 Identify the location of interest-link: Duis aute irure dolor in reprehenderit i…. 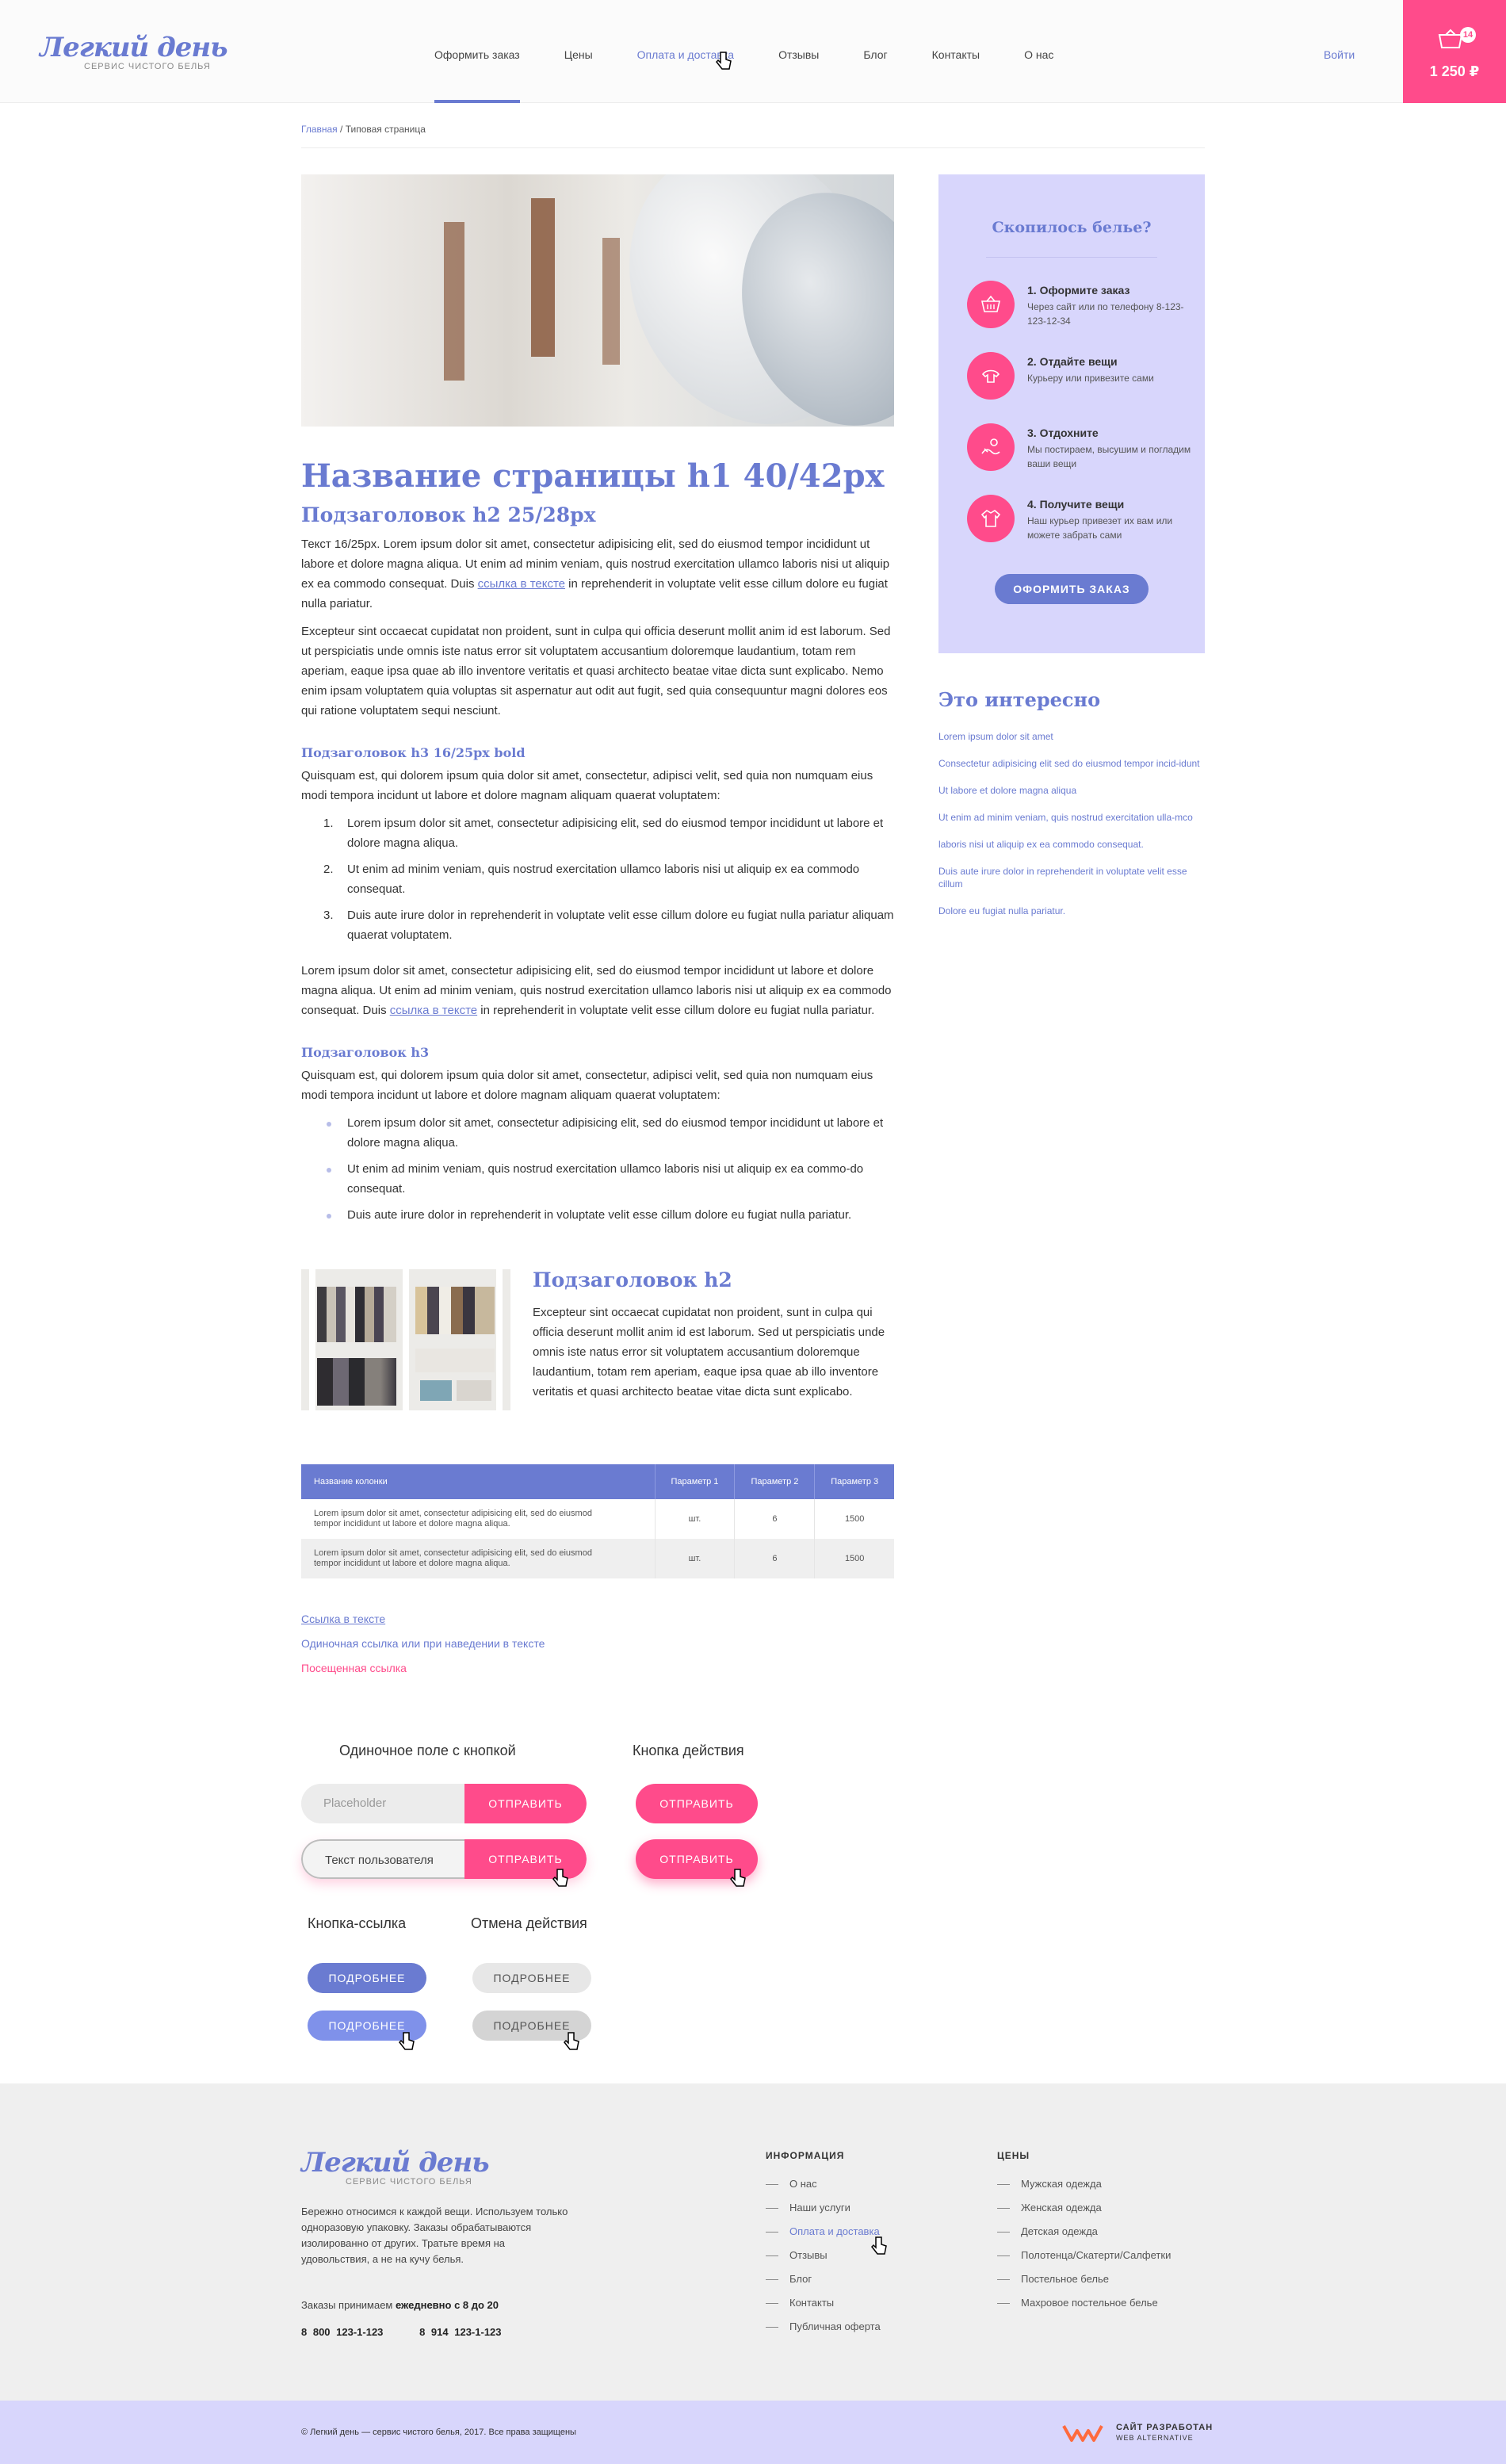
(1071, 878).